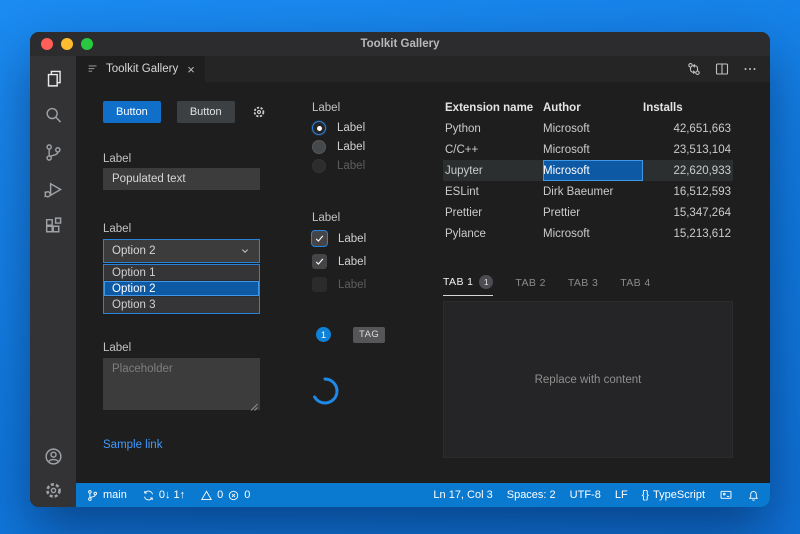  I want to click on eol-sequence: LF, so click(621, 495).